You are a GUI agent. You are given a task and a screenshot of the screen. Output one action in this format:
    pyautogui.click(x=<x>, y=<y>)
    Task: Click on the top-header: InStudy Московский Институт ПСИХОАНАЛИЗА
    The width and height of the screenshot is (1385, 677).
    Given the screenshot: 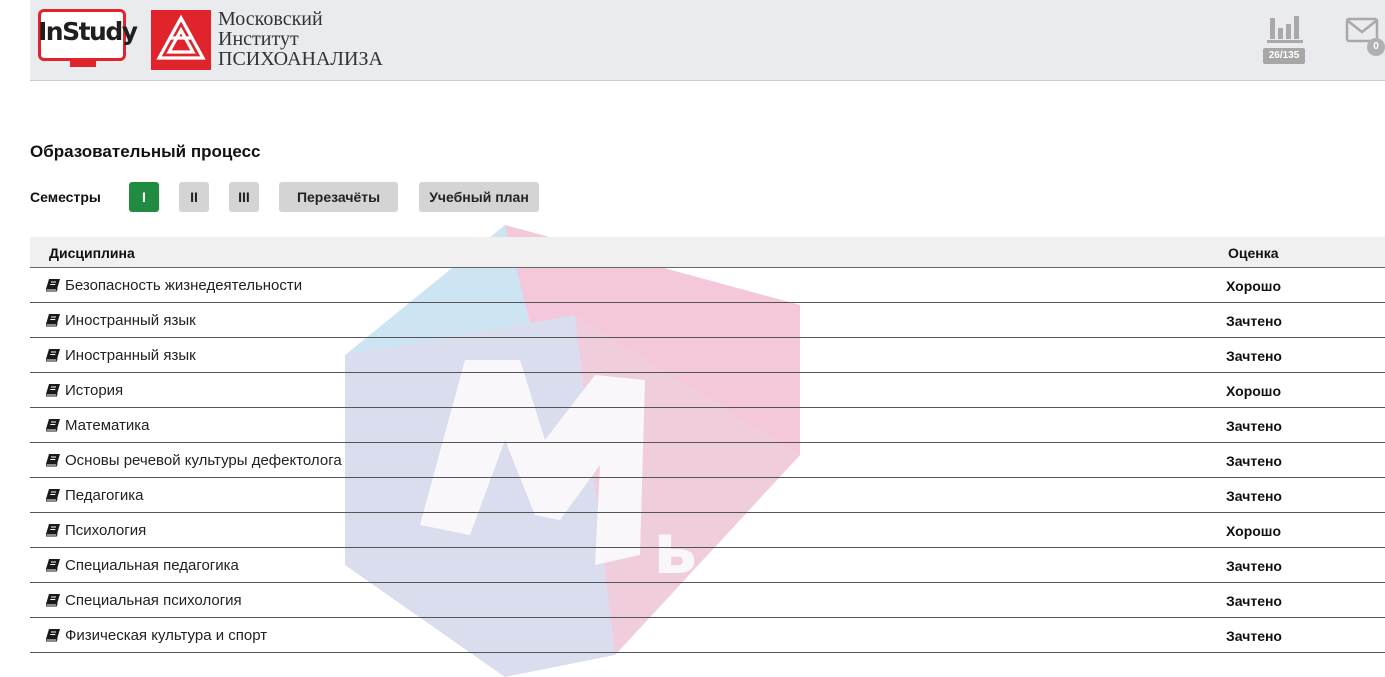 What is the action you would take?
    pyautogui.click(x=707, y=40)
    